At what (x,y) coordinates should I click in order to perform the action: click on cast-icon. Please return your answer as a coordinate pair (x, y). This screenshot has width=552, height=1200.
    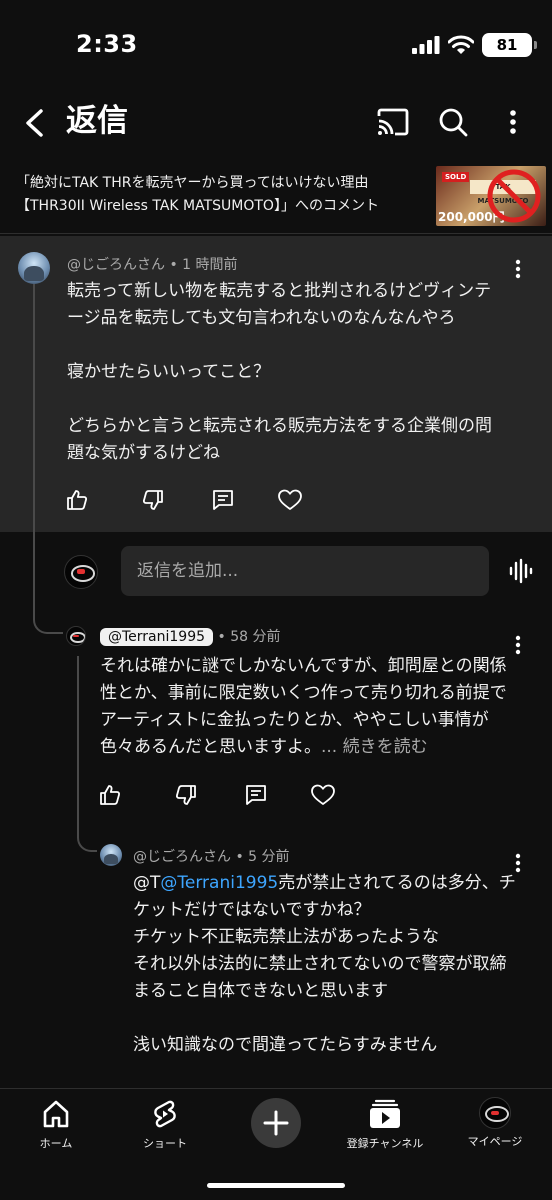
    Looking at the image, I should click on (393, 122).